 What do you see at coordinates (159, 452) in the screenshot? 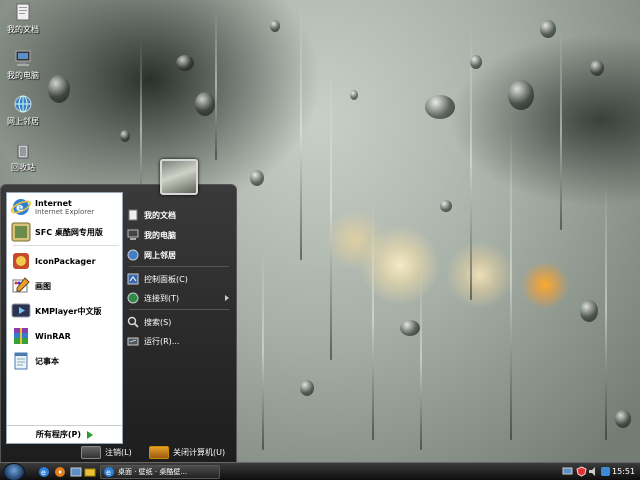
I see `power-icon` at bounding box center [159, 452].